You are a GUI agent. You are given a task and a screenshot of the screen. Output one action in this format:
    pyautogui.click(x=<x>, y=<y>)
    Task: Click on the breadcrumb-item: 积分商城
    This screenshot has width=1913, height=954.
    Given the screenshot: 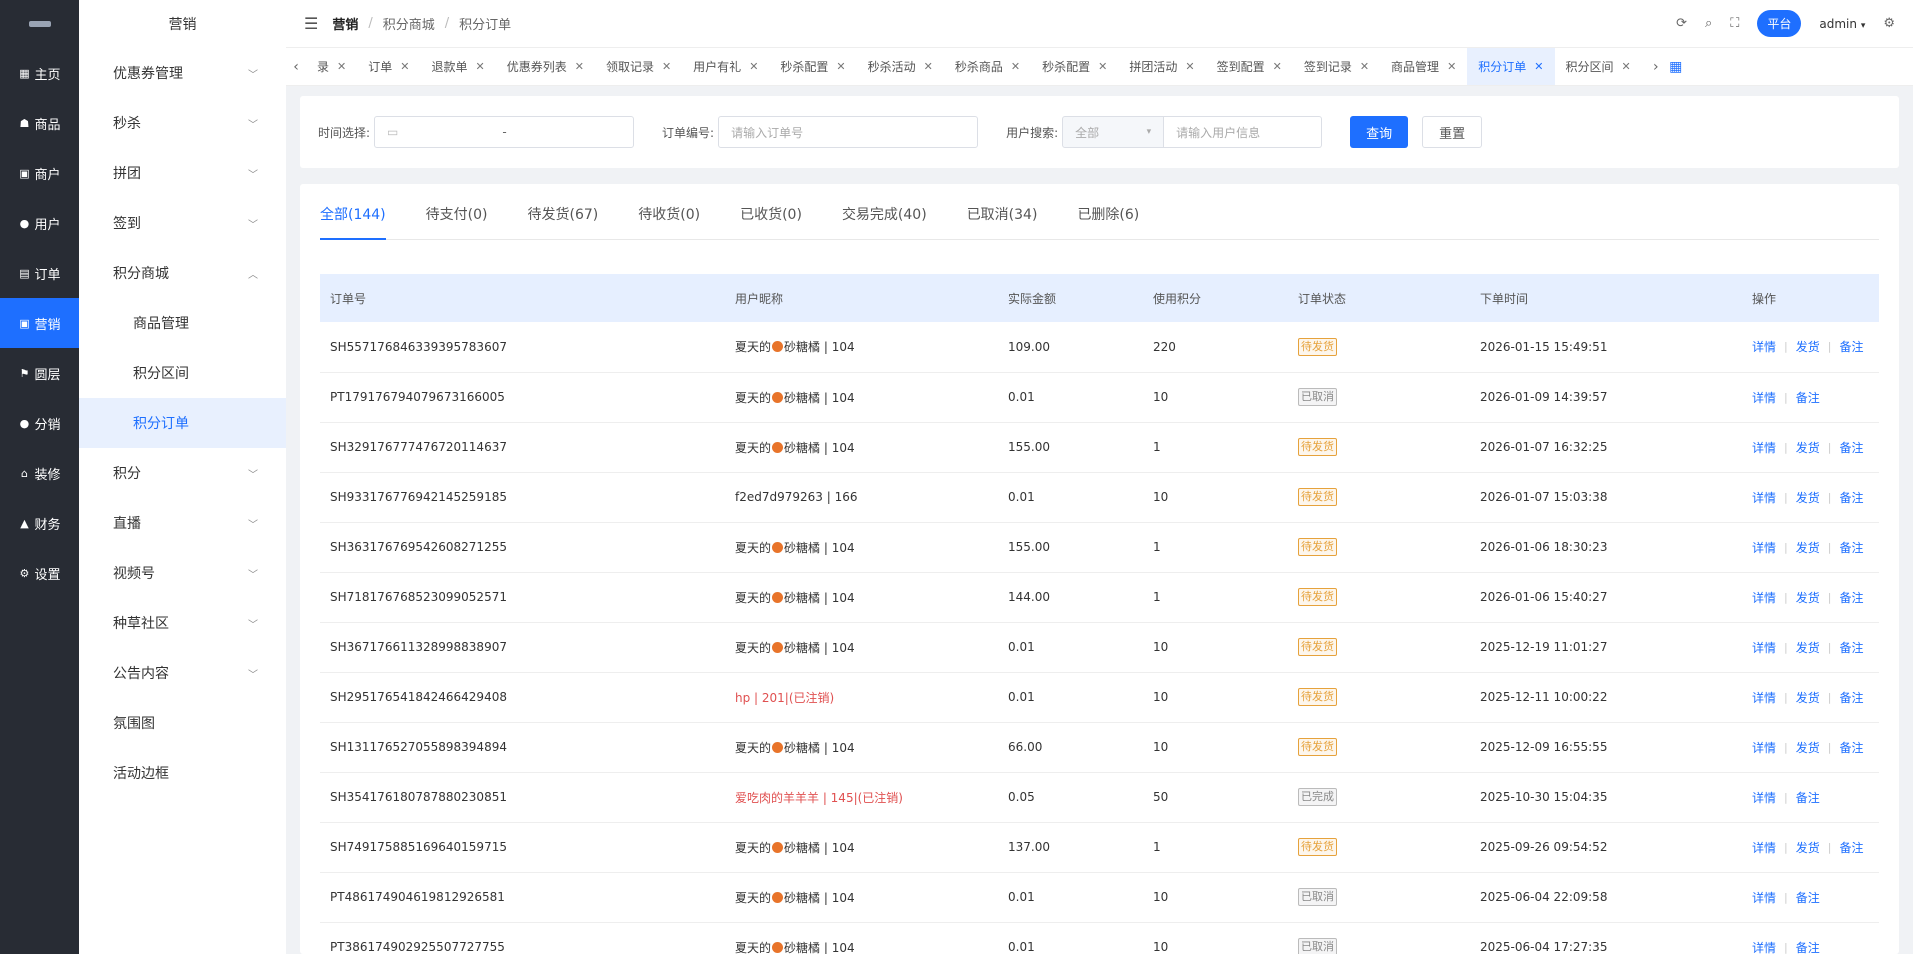 What is the action you would take?
    pyautogui.click(x=409, y=23)
    